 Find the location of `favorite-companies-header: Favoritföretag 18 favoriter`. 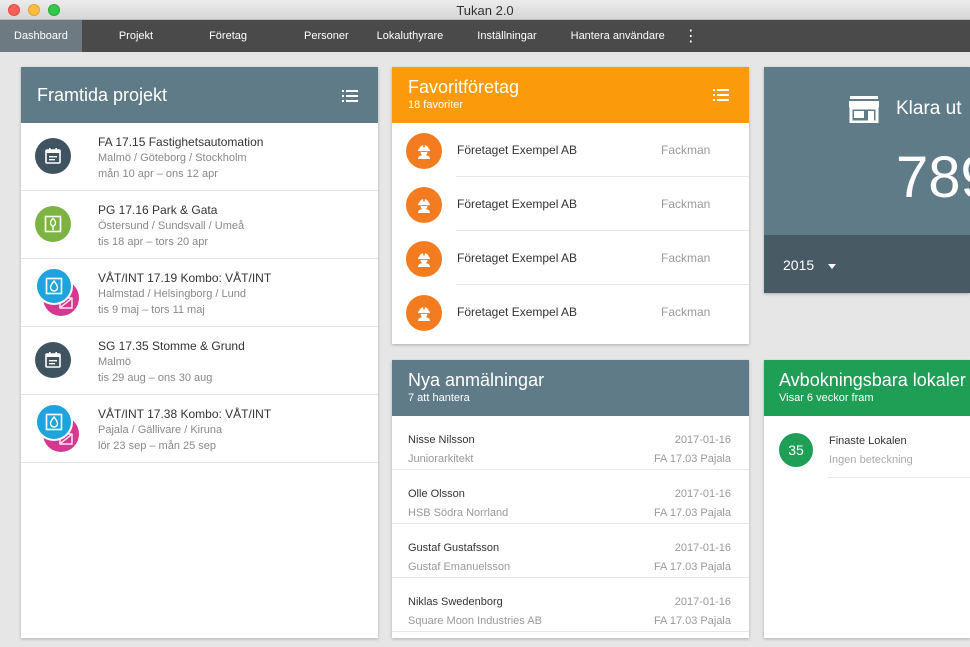

favorite-companies-header: Favoritföretag 18 favoriter is located at coordinates (570, 95).